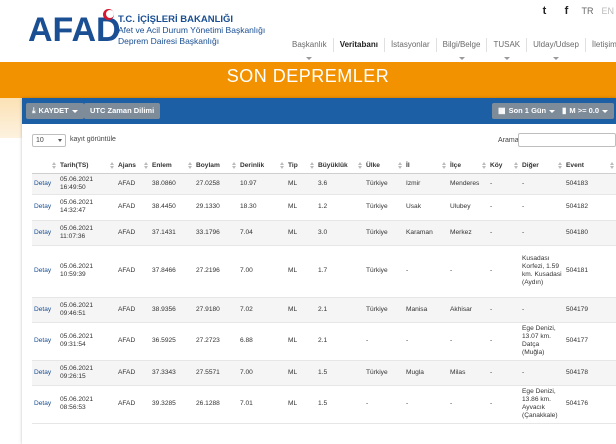 The image size is (616, 444). I want to click on column-header: Tarih(TS), so click(87, 166).